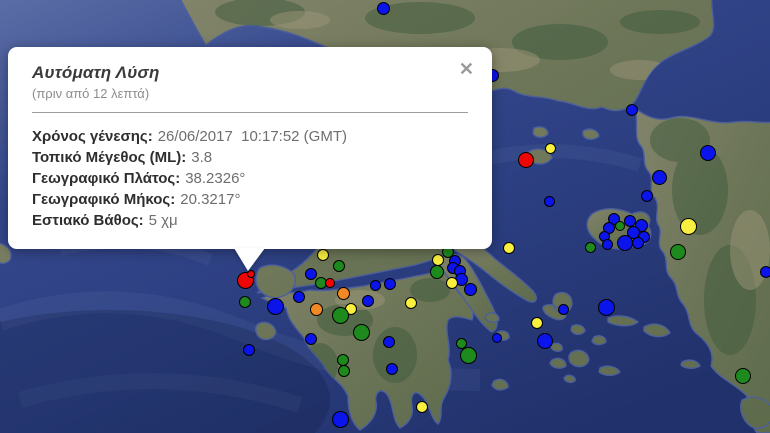 The image size is (770, 433). Describe the element at coordinates (189, 136) in the screenshot. I see `field-origin-time: Χρόνος γένεσης: 26/06/2017 10:17:52 (GMT)` at that location.